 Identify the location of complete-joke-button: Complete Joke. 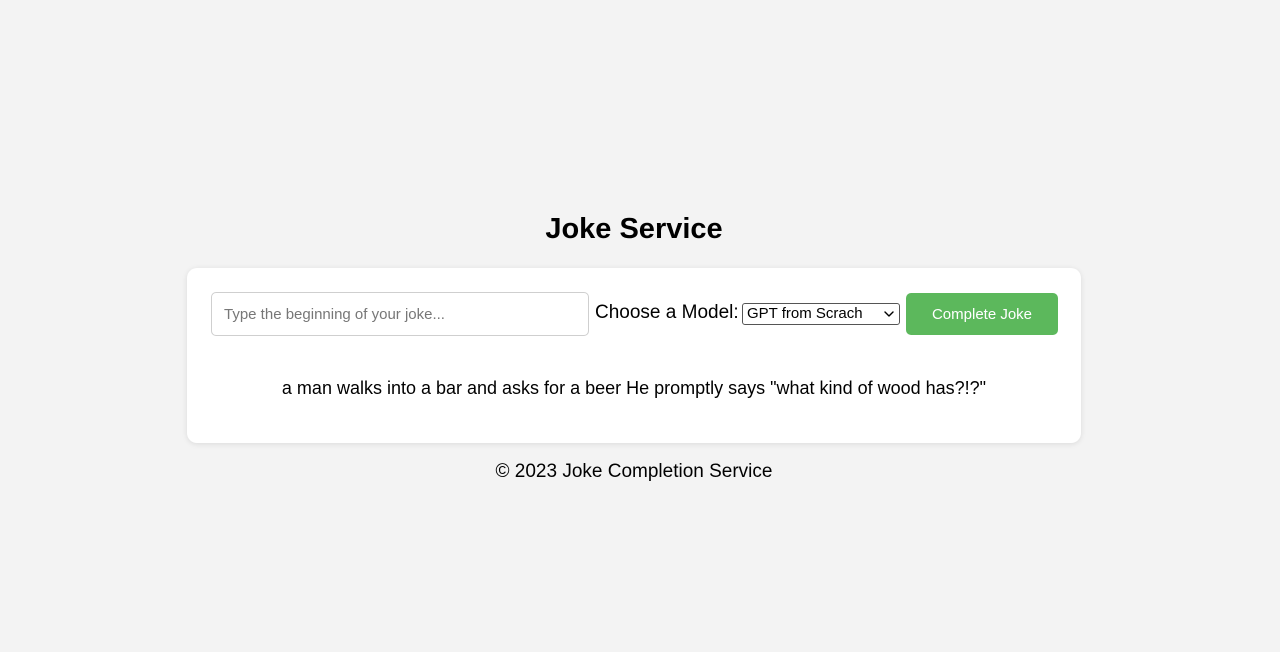
(982, 314).